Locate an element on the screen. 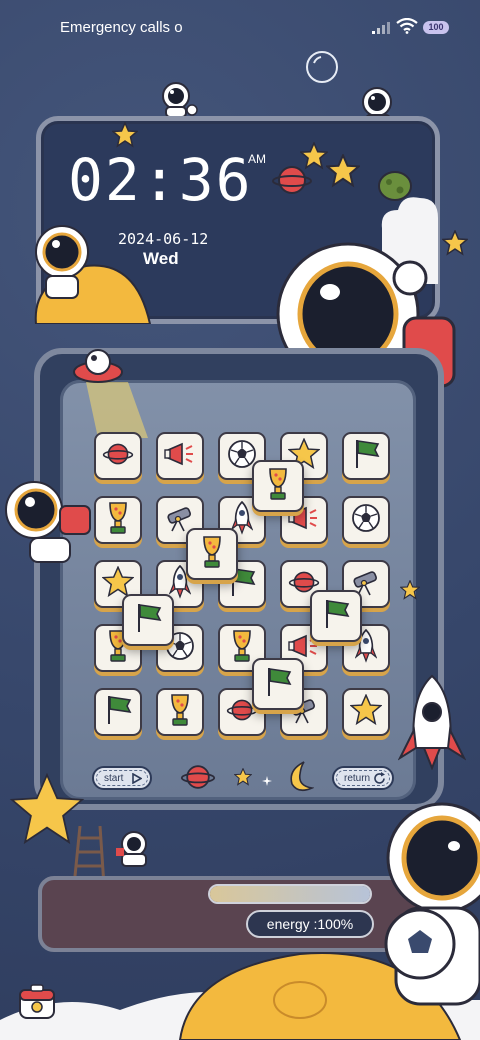  soccer-ball-icon is located at coordinates (366, 520).